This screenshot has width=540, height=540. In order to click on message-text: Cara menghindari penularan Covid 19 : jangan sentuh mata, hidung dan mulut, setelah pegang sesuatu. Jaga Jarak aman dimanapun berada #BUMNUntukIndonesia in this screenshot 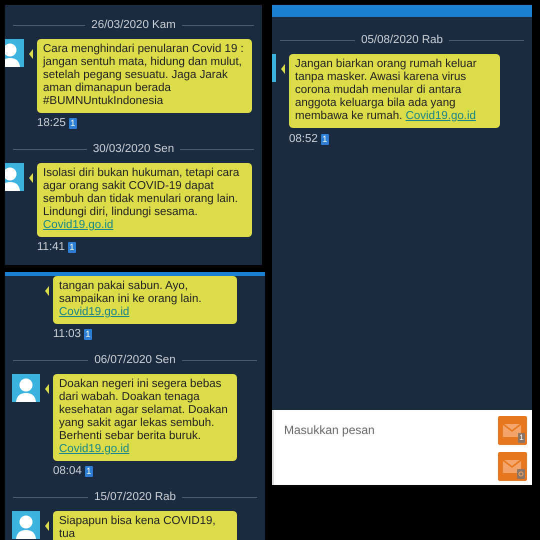, I will do `click(143, 75)`.